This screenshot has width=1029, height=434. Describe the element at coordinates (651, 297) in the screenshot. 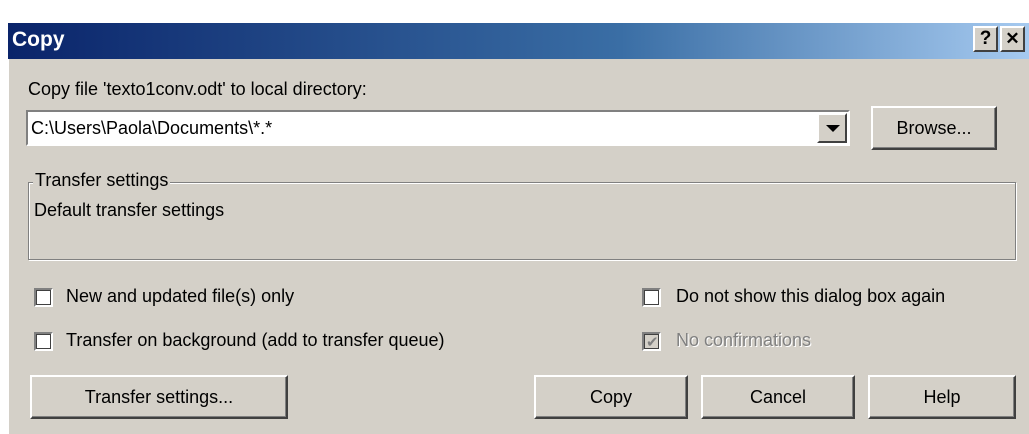

I see `do-not-show-checkbox` at that location.